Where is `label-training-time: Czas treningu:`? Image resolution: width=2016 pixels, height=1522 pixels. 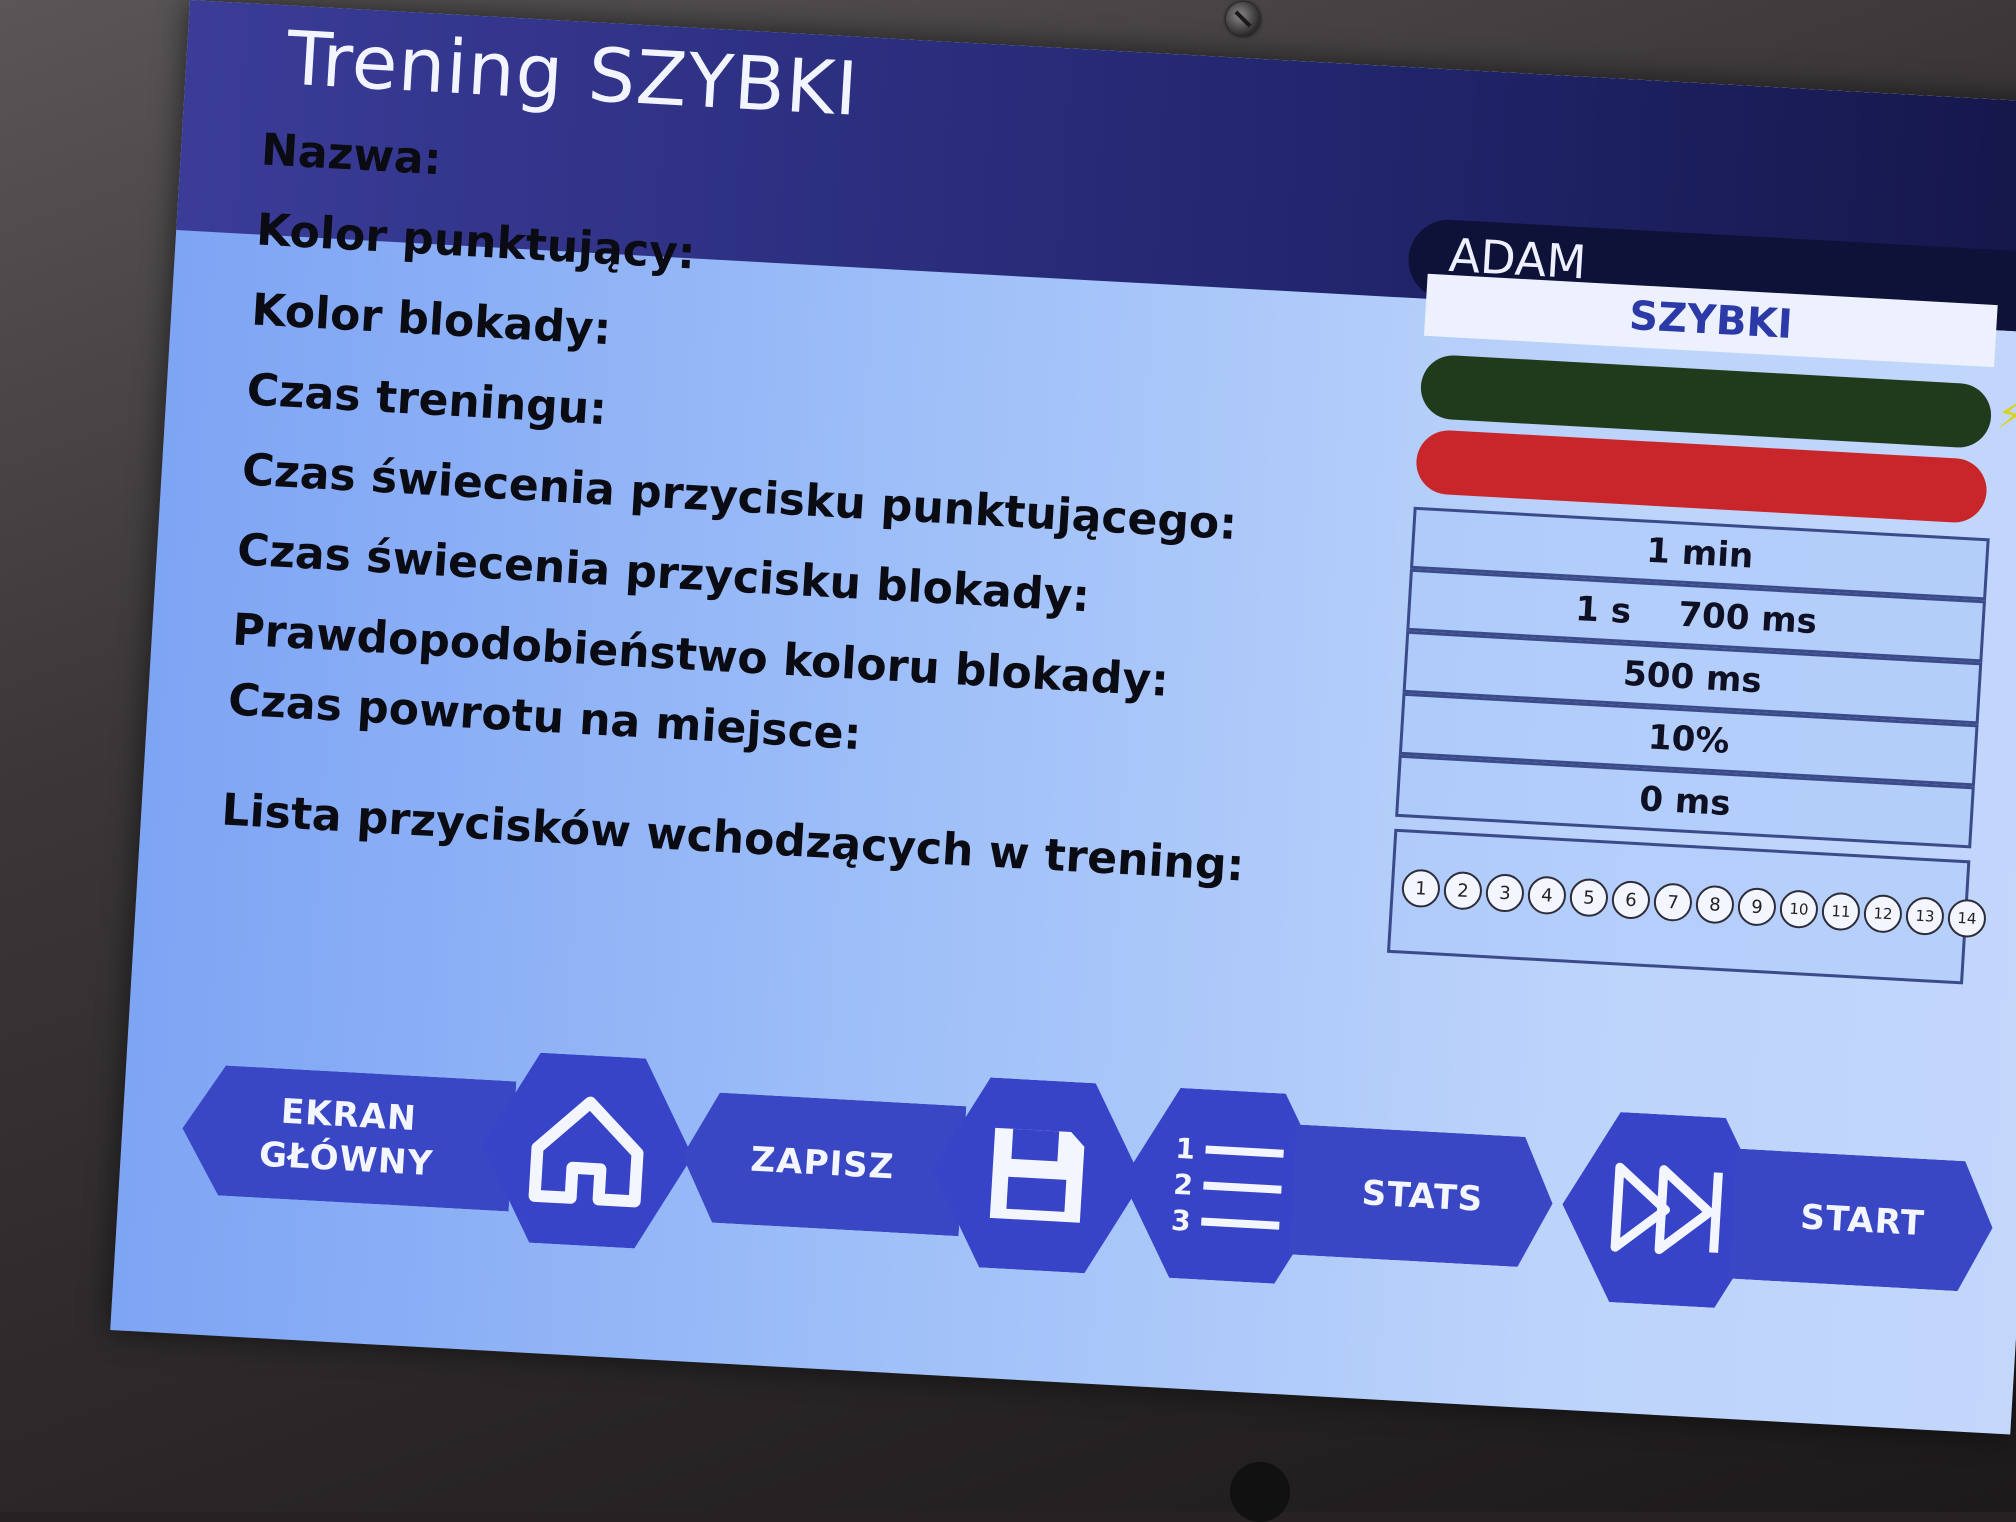
label-training-time: Czas treningu: is located at coordinates (427, 400).